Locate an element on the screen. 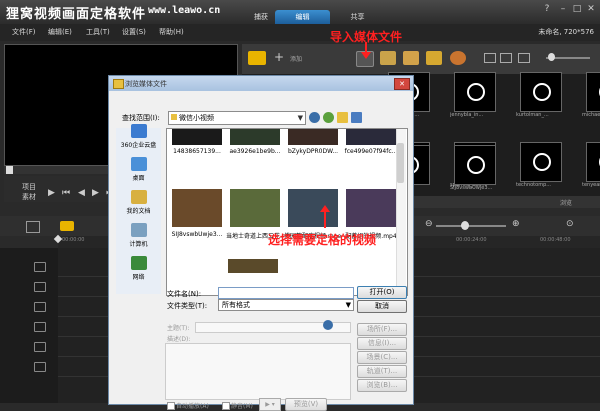 The width and height of the screenshot is (600, 411). maximize-icon: □ is located at coordinates (577, 9).